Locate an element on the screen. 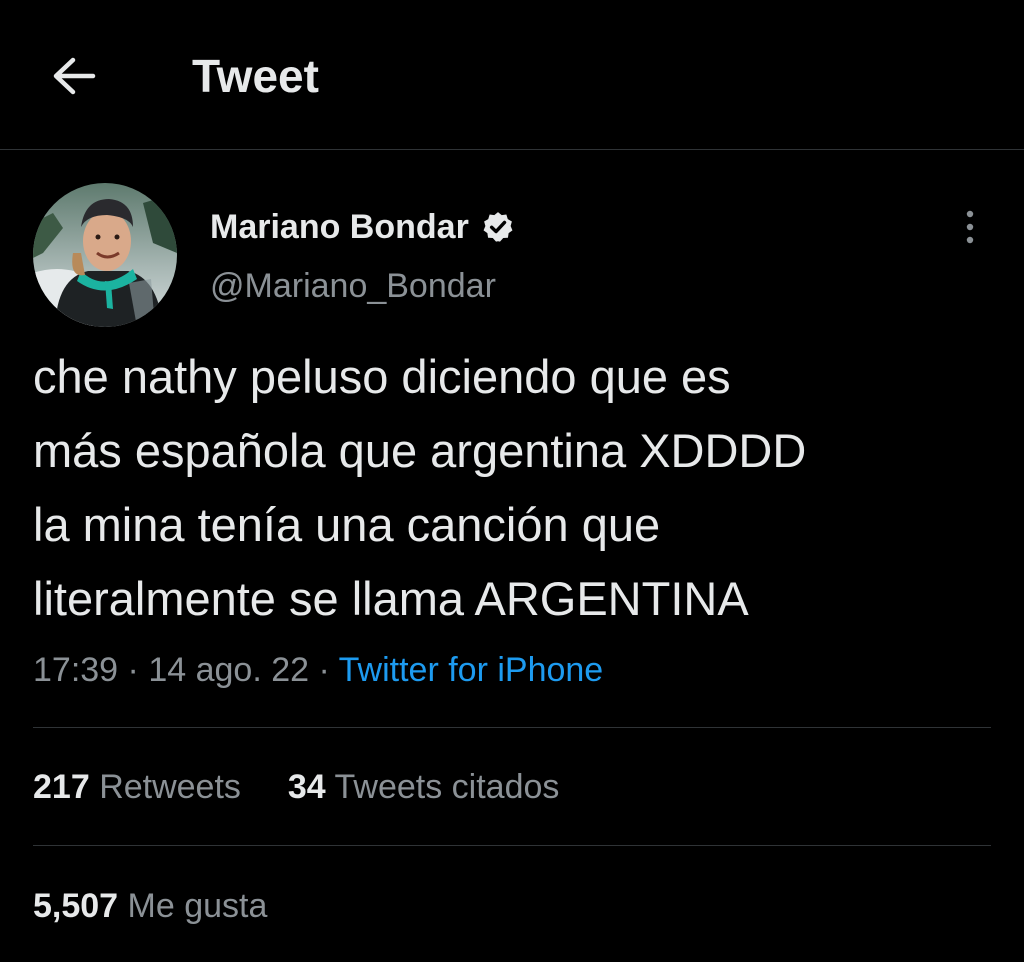 The image size is (1024, 962). quote-tweets-count: 34 is located at coordinates (306, 787).